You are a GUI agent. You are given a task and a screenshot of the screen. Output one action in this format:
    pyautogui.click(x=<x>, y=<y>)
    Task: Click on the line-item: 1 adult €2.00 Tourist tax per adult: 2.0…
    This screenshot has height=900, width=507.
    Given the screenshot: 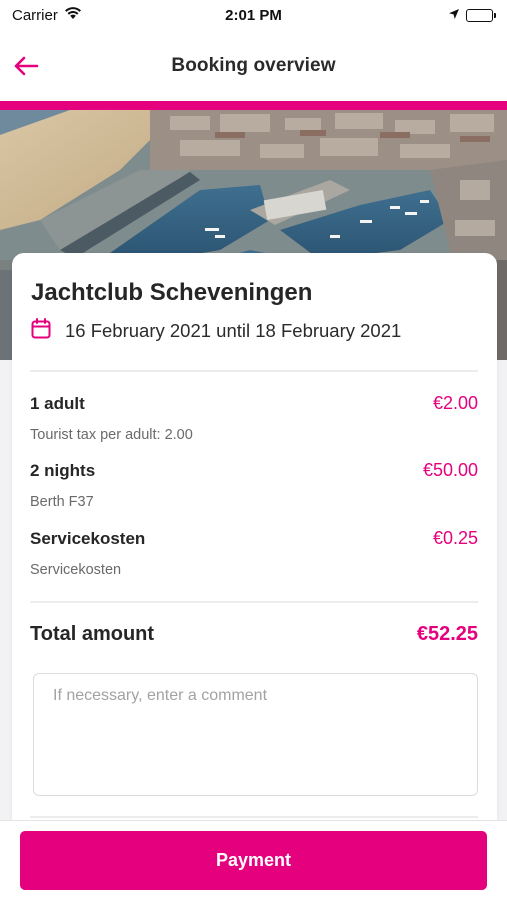 What is the action you would take?
    pyautogui.click(x=254, y=418)
    